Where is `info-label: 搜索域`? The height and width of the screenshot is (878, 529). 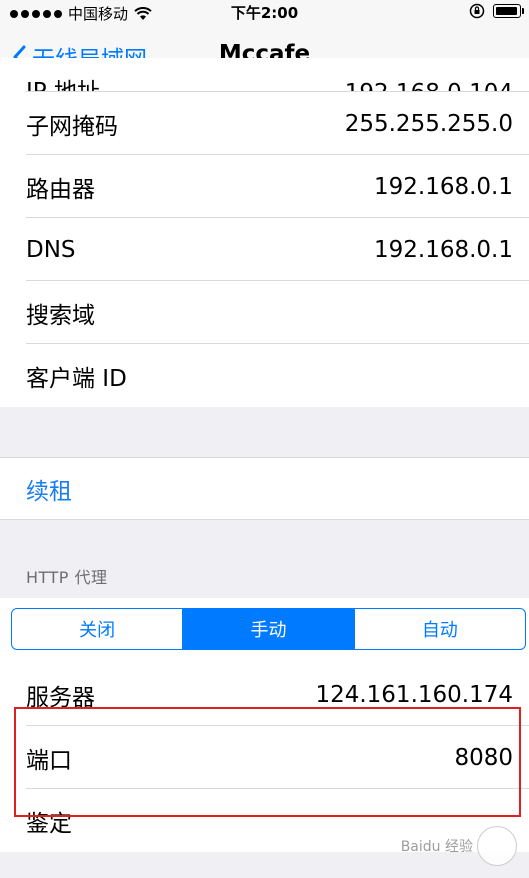
info-label: 搜索域 is located at coordinates (60, 315).